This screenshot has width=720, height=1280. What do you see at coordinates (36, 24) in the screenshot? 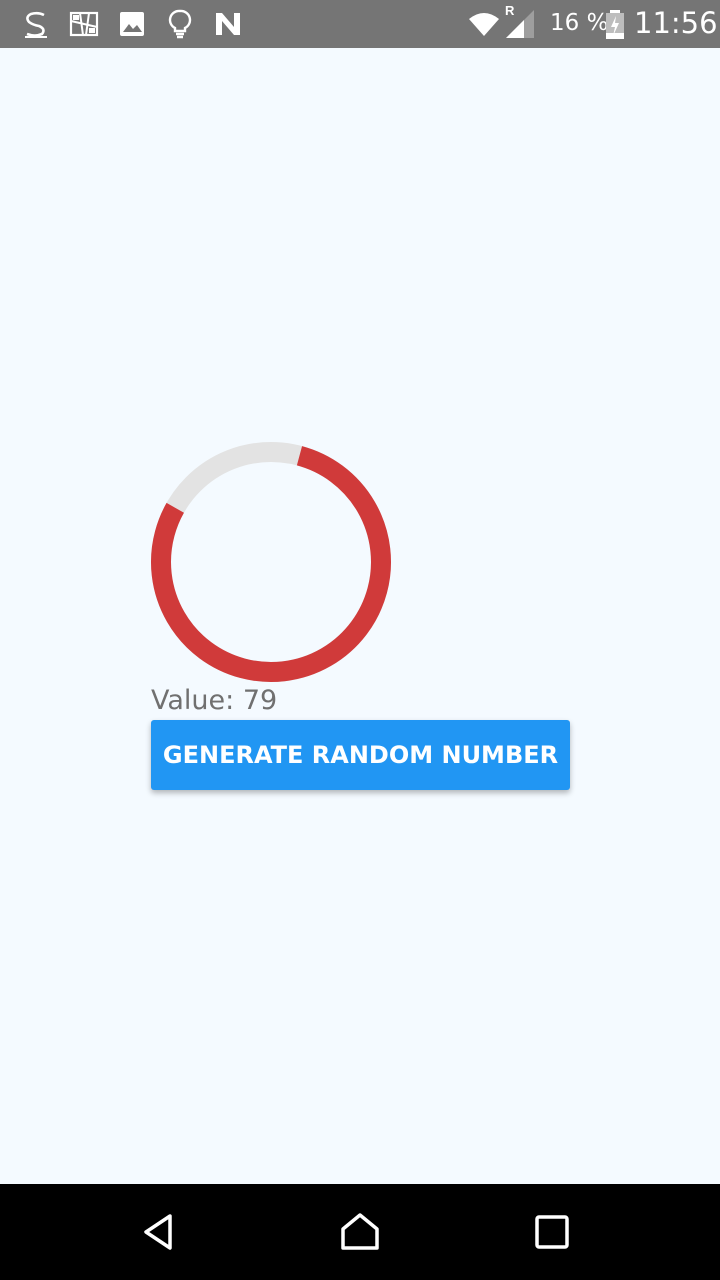
I see `s-app-icon` at bounding box center [36, 24].